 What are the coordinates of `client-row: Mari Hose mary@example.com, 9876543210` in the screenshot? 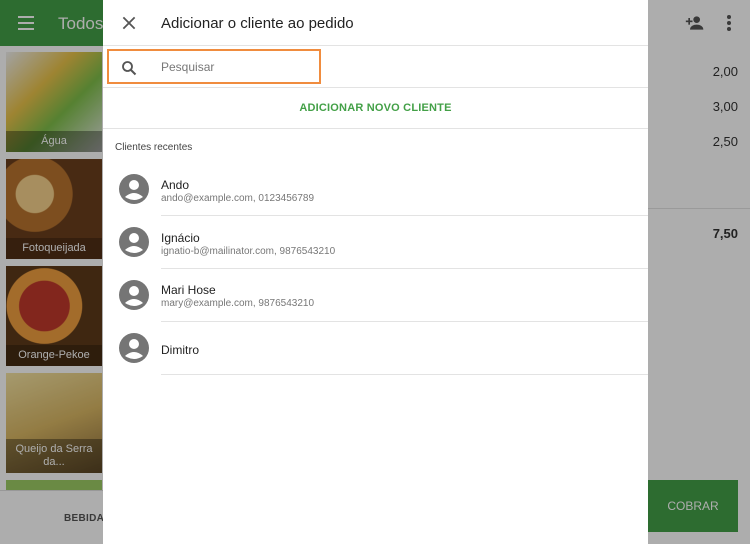 It's located at (375, 295).